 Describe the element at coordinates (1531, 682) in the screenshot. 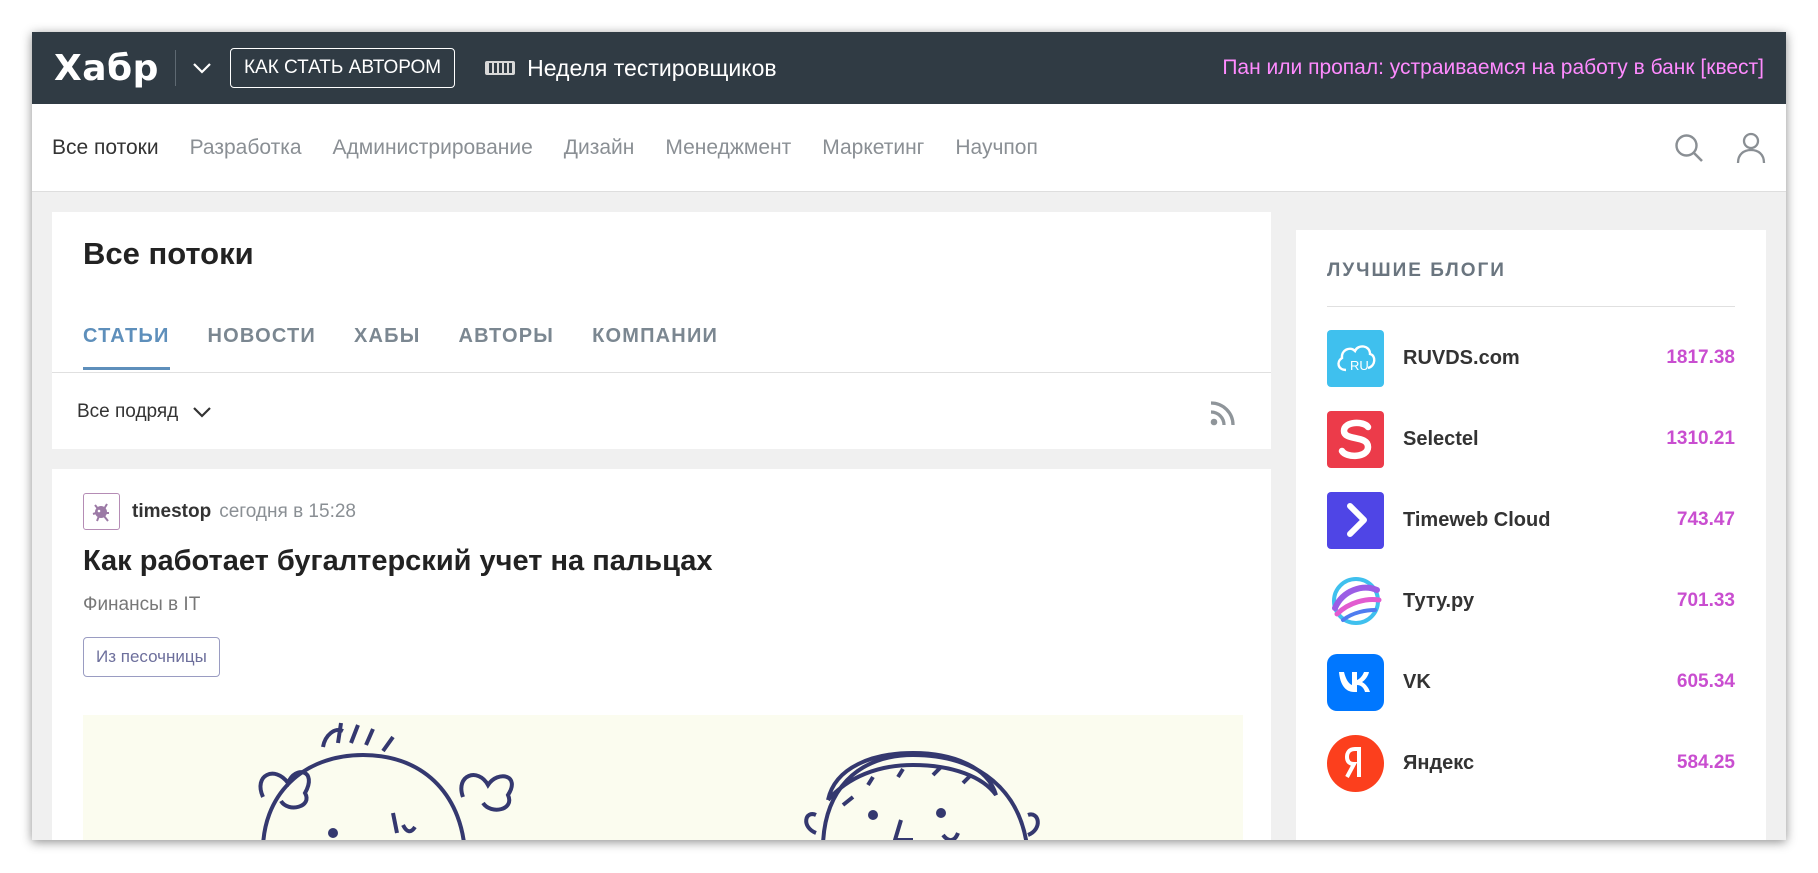

I see `blog-item-vk: VK 605.34` at that location.